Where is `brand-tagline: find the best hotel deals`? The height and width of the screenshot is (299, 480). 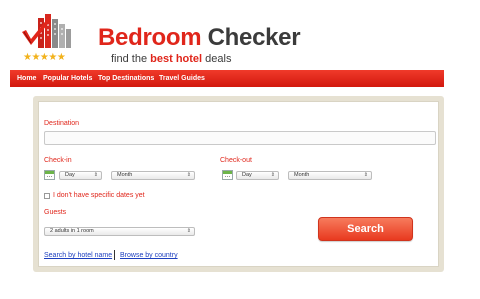 brand-tagline: find the best hotel deals is located at coordinates (171, 59).